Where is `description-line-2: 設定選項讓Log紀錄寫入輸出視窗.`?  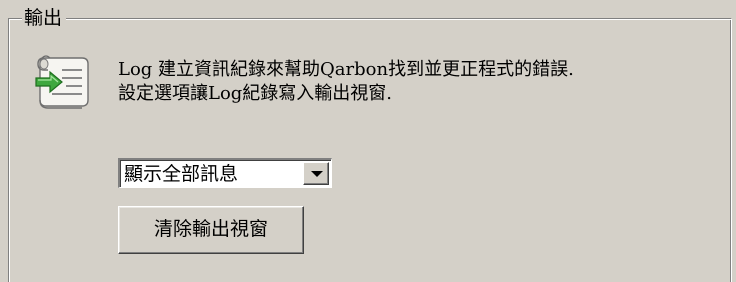 description-line-2: 設定選項讓Log紀錄寫入輸出視窗. is located at coordinates (255, 93).